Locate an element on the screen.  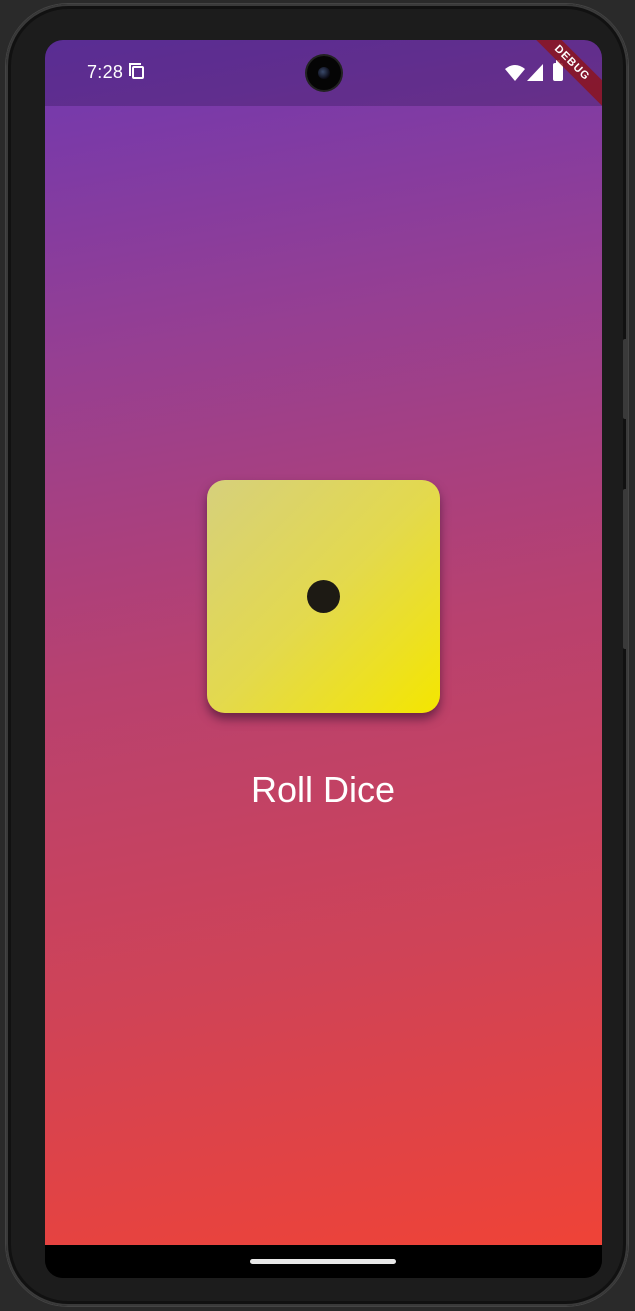
sim-card-icon is located at coordinates (136, 71).